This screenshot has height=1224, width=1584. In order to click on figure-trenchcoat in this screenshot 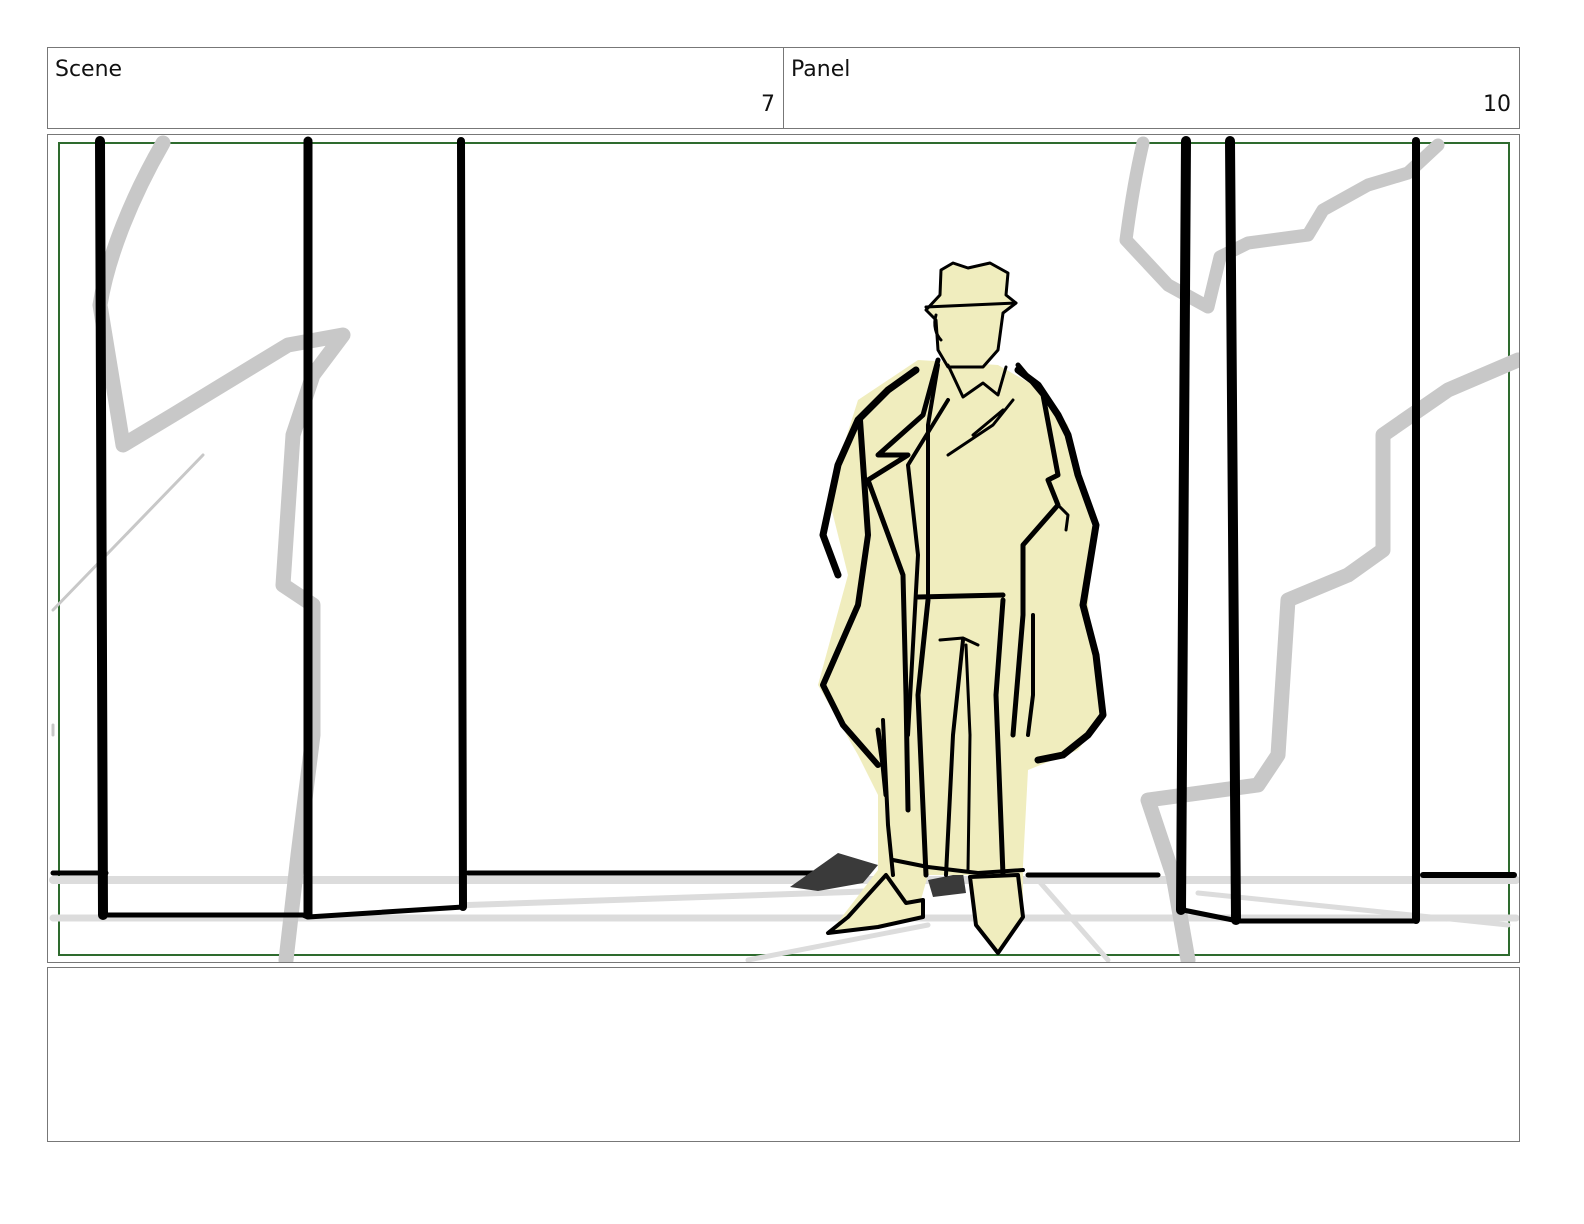, I will do `click(962, 608)`.